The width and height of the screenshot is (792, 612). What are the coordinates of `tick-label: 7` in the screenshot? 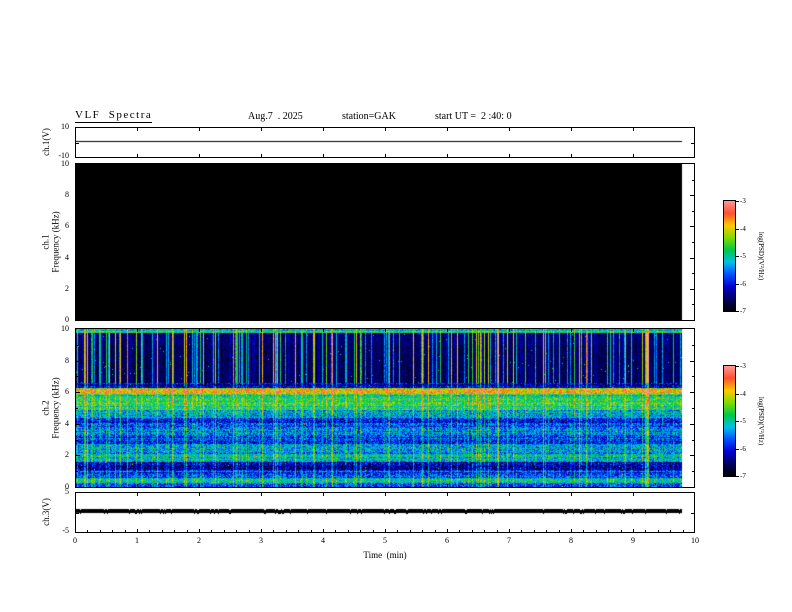 It's located at (509, 540).